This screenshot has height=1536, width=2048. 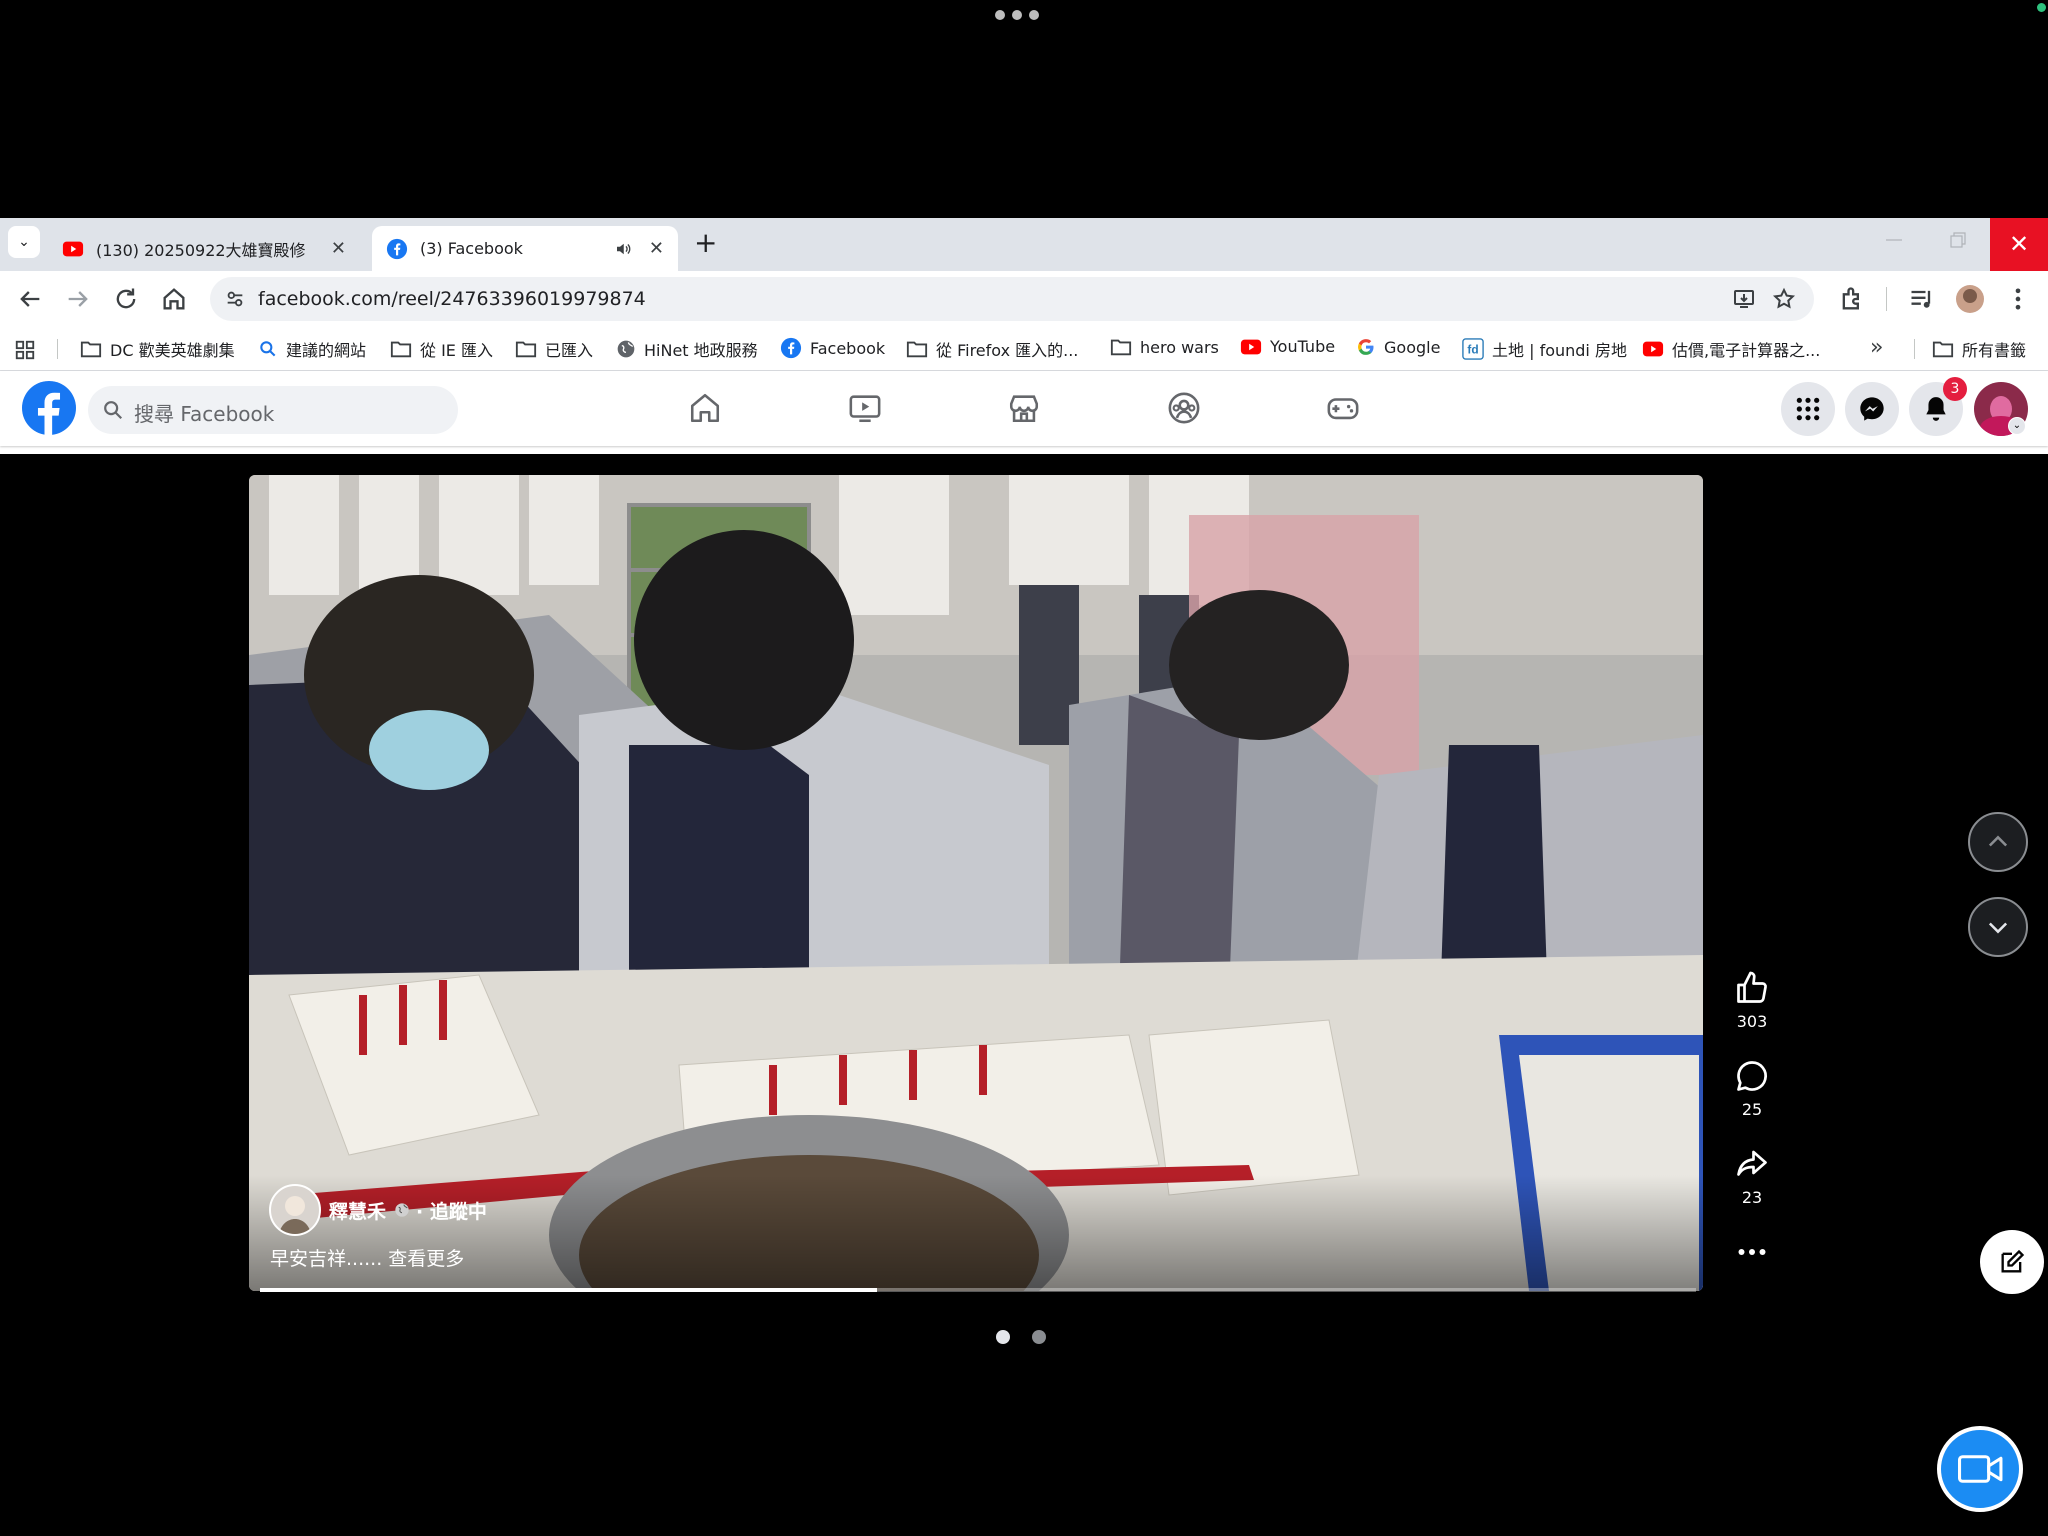 What do you see at coordinates (126, 299) in the screenshot?
I see `reload-icon` at bounding box center [126, 299].